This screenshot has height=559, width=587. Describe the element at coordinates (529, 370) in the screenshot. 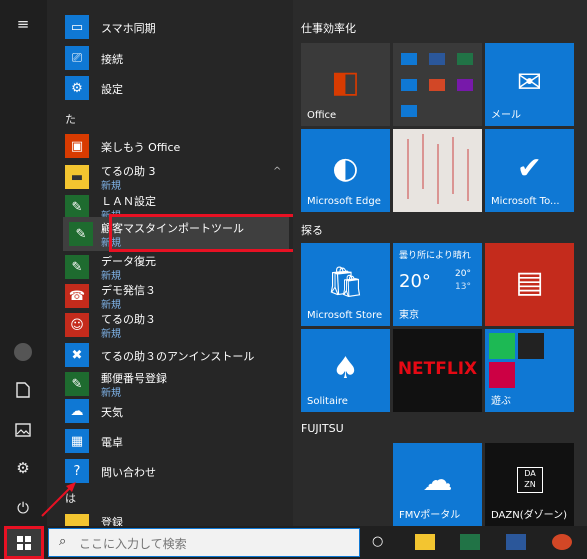

I see `tile-play: 遊ぶ` at that location.